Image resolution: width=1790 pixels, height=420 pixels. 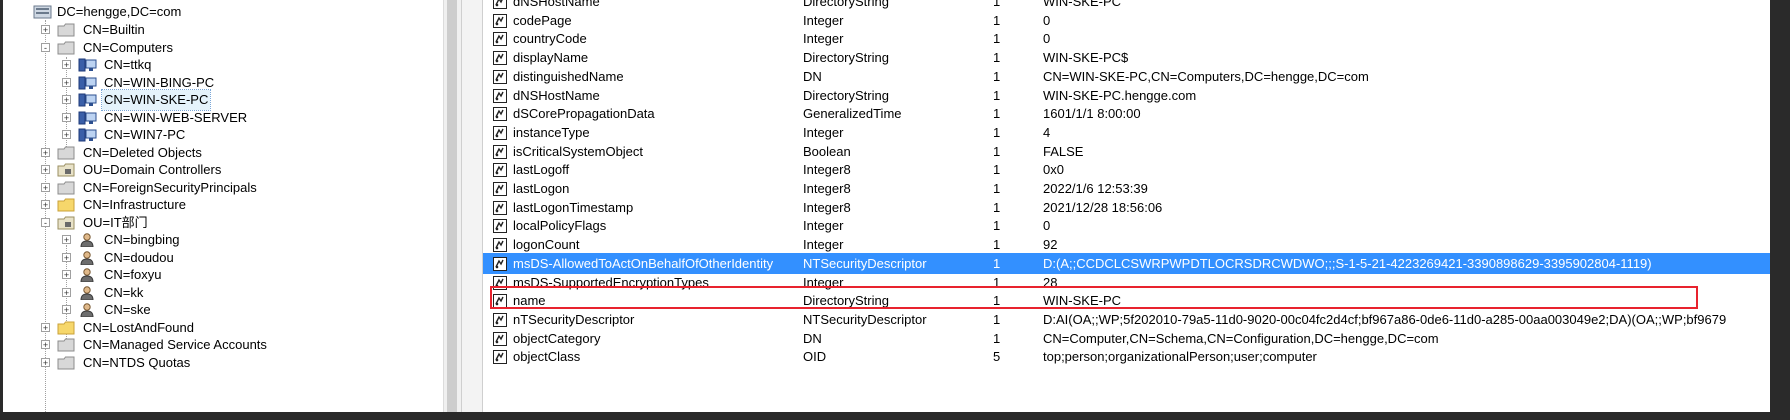 I want to click on pane-splitter, so click(x=472, y=210).